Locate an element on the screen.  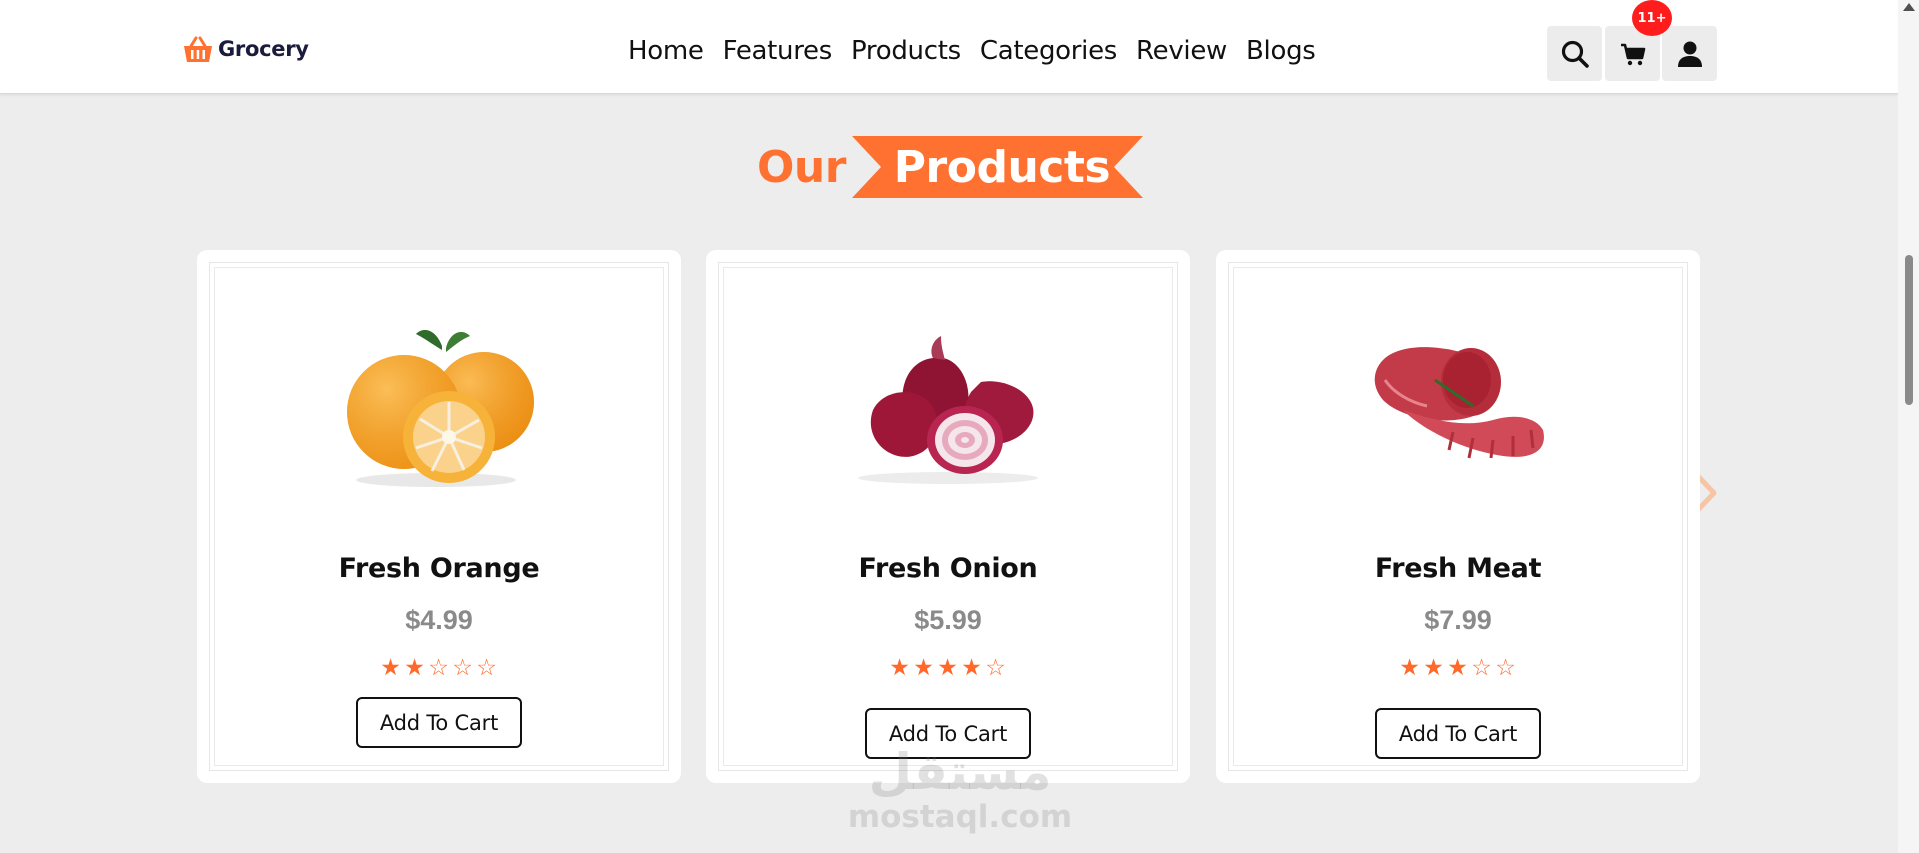
user-button is located at coordinates (1689, 53).